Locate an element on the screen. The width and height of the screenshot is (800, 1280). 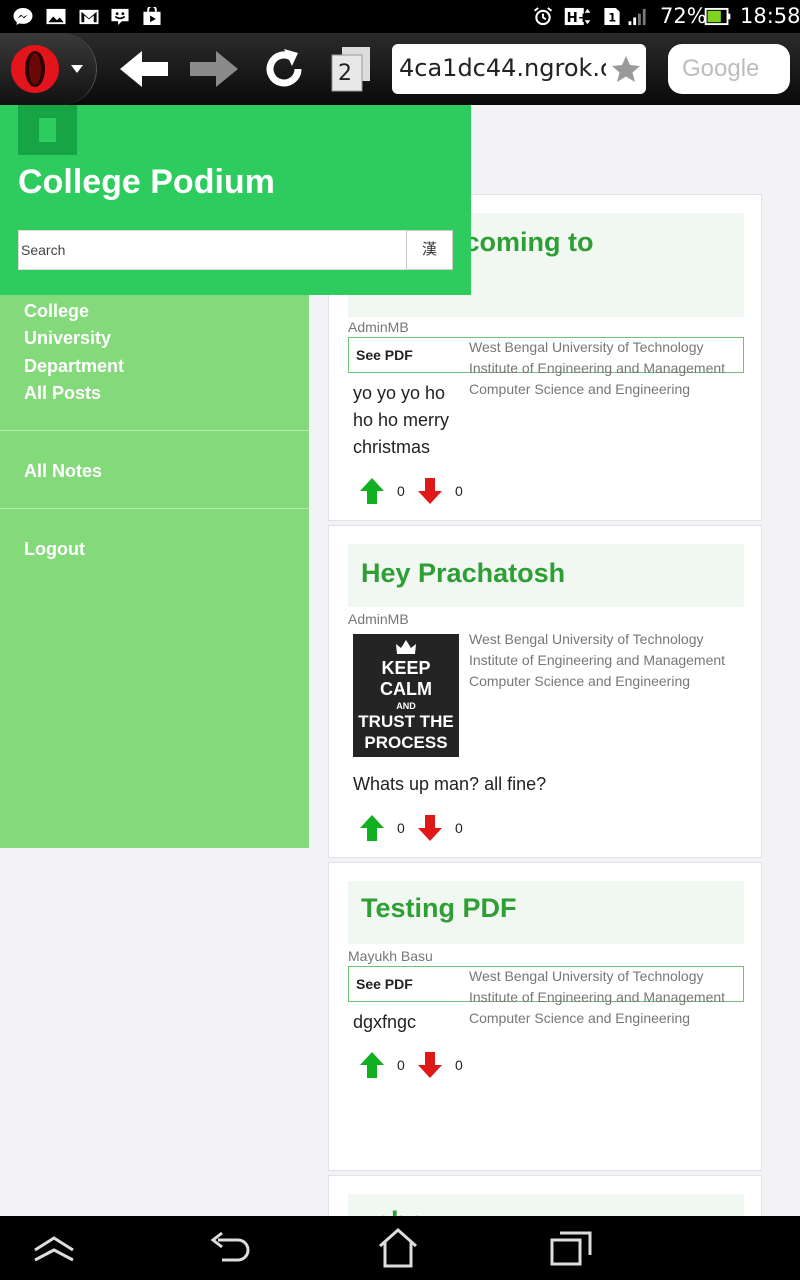
post-title: Testing PDF is located at coordinates (439, 908).